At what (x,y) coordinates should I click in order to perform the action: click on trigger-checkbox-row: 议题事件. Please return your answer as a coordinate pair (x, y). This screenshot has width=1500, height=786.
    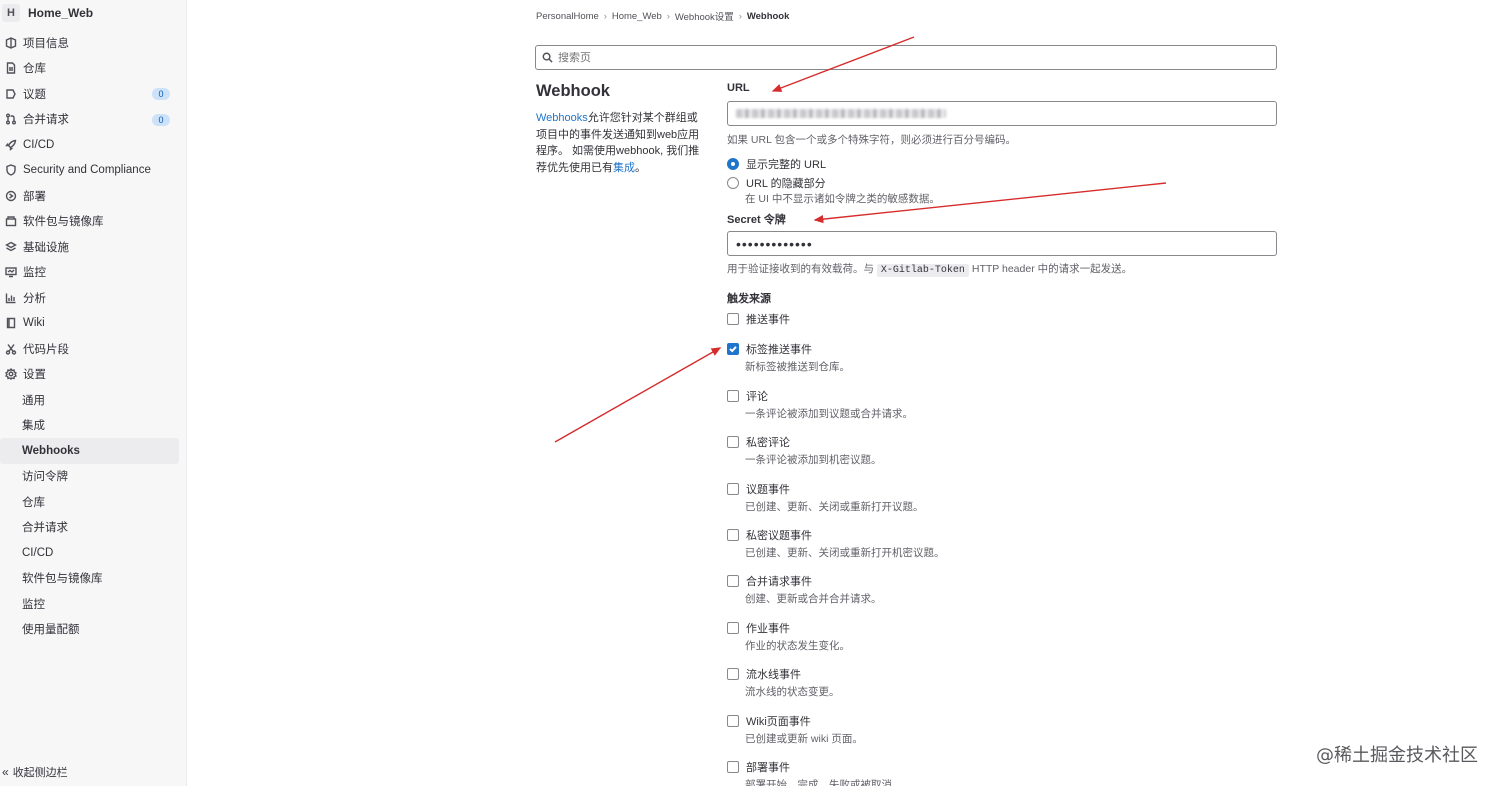
    Looking at the image, I should click on (825, 489).